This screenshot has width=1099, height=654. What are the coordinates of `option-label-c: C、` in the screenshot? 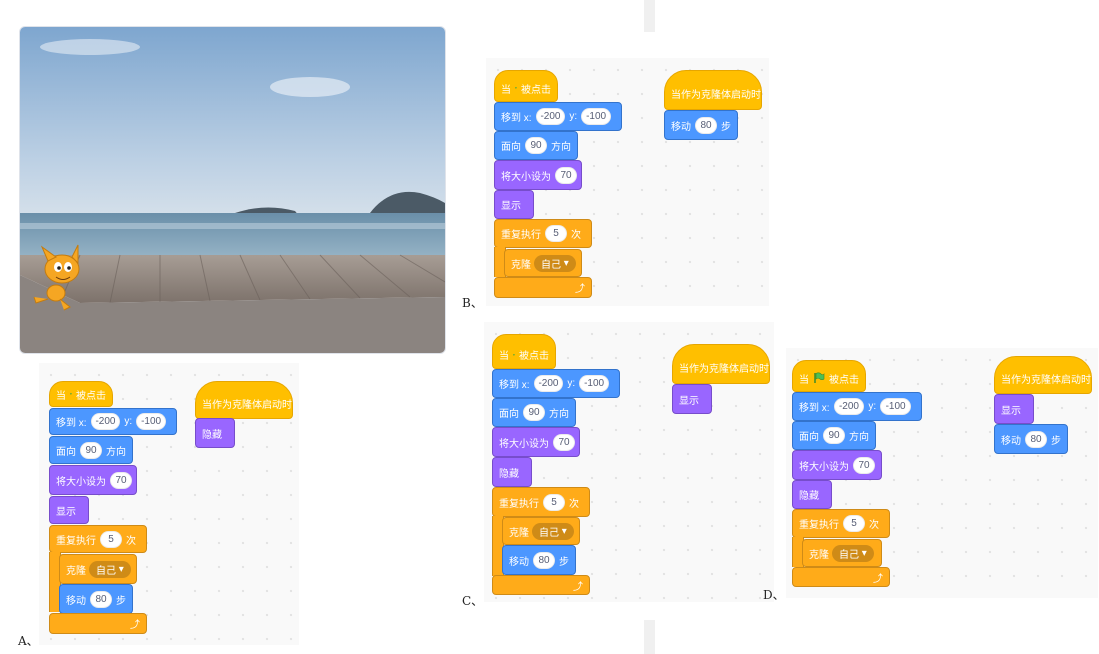 It's located at (473, 601).